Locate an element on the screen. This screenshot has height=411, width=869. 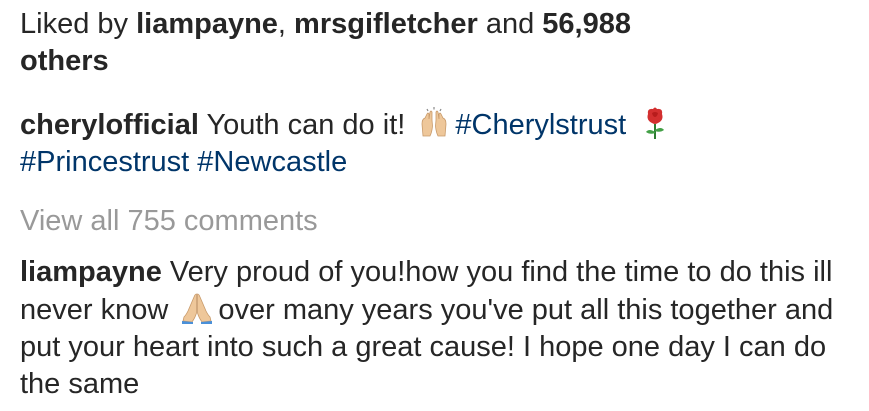
rose-icon is located at coordinates (655, 123).